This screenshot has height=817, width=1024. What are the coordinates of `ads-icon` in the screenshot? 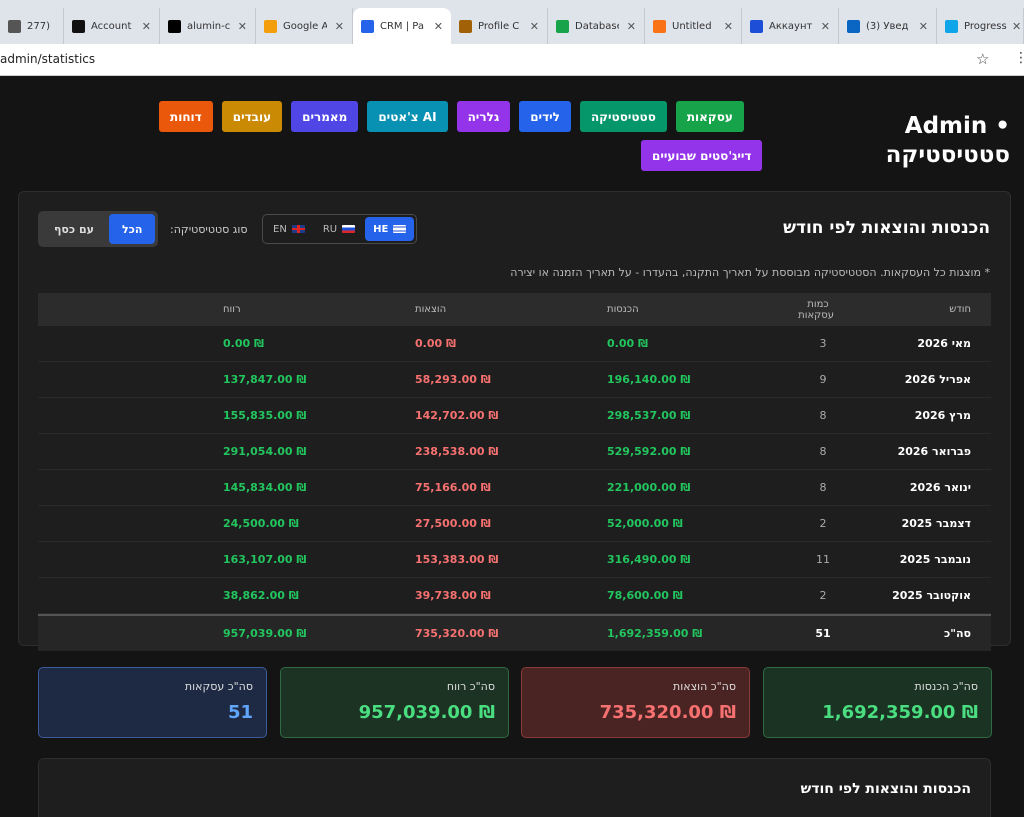 It's located at (756, 26).